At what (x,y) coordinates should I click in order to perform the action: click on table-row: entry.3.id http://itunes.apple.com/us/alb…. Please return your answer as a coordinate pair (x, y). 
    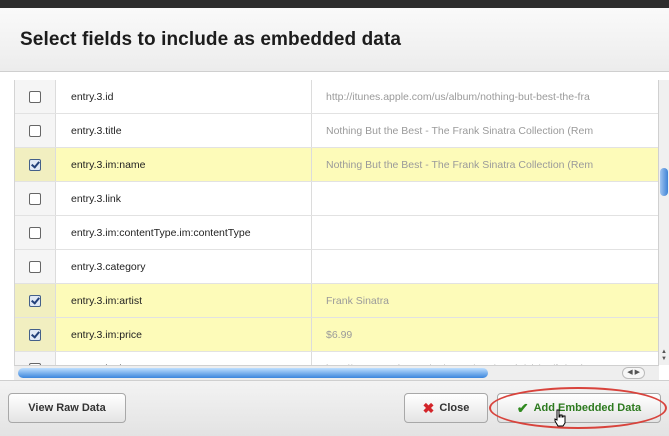
    Looking at the image, I should click on (337, 97).